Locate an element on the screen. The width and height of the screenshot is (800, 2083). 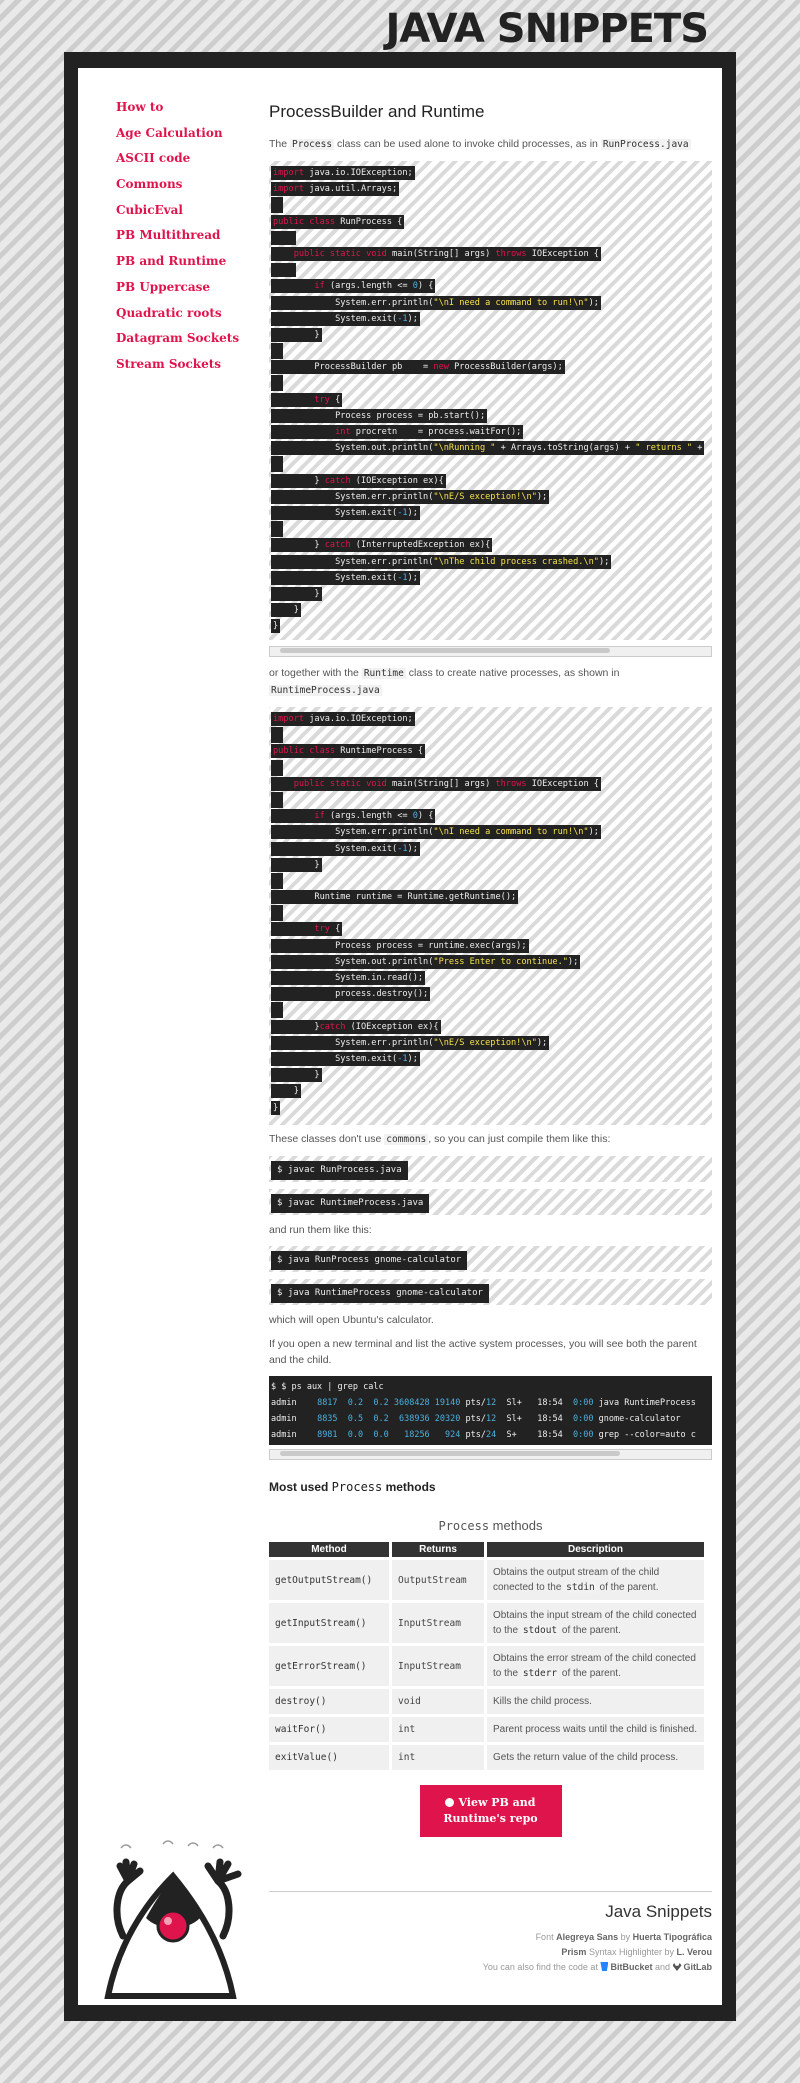
footer-text: by is located at coordinates (625, 1937).